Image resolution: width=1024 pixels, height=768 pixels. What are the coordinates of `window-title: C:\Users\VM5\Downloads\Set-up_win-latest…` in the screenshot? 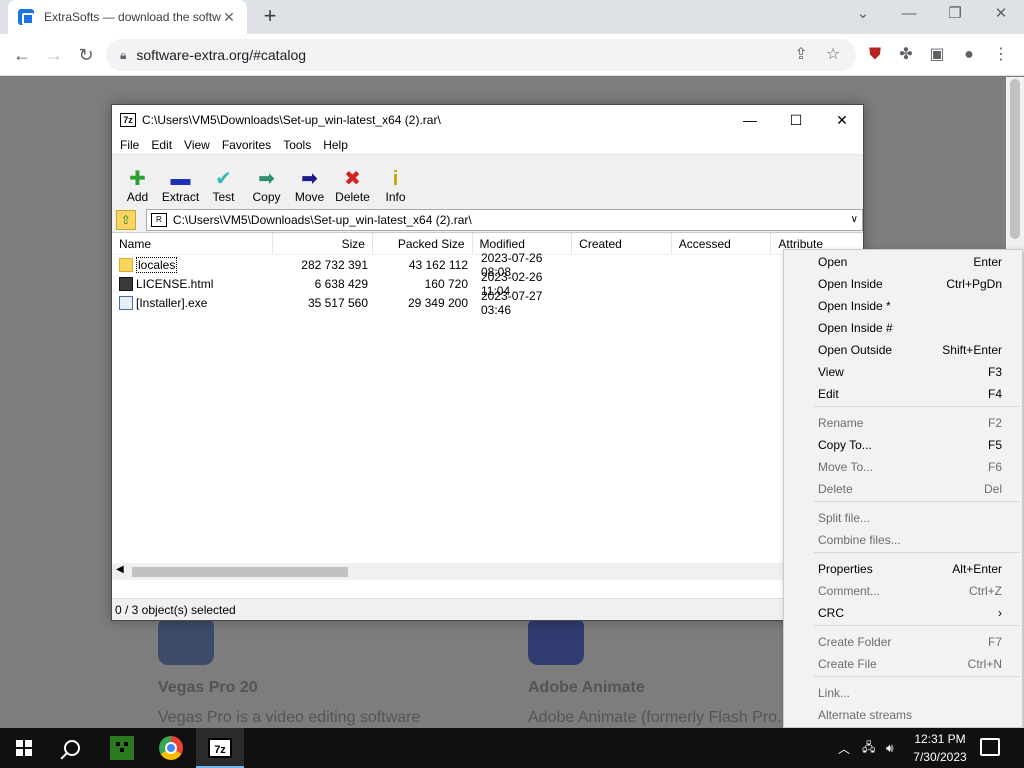 It's located at (291, 120).